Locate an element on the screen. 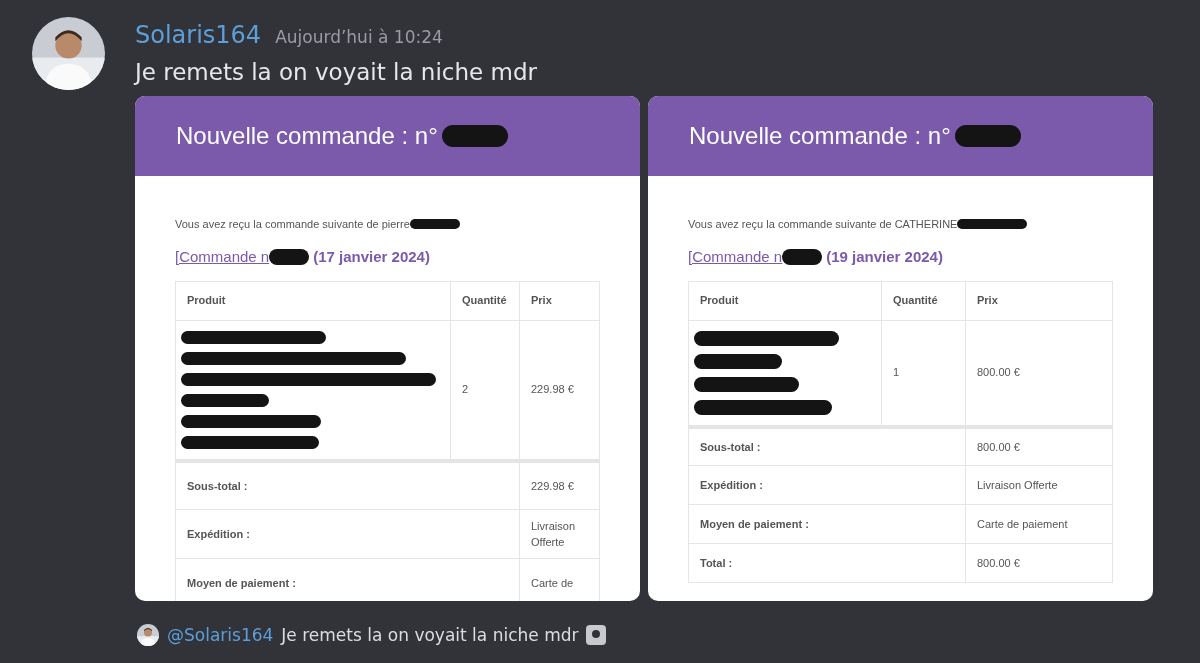 This screenshot has height=663, width=1200. total-label: Total : is located at coordinates (827, 563).